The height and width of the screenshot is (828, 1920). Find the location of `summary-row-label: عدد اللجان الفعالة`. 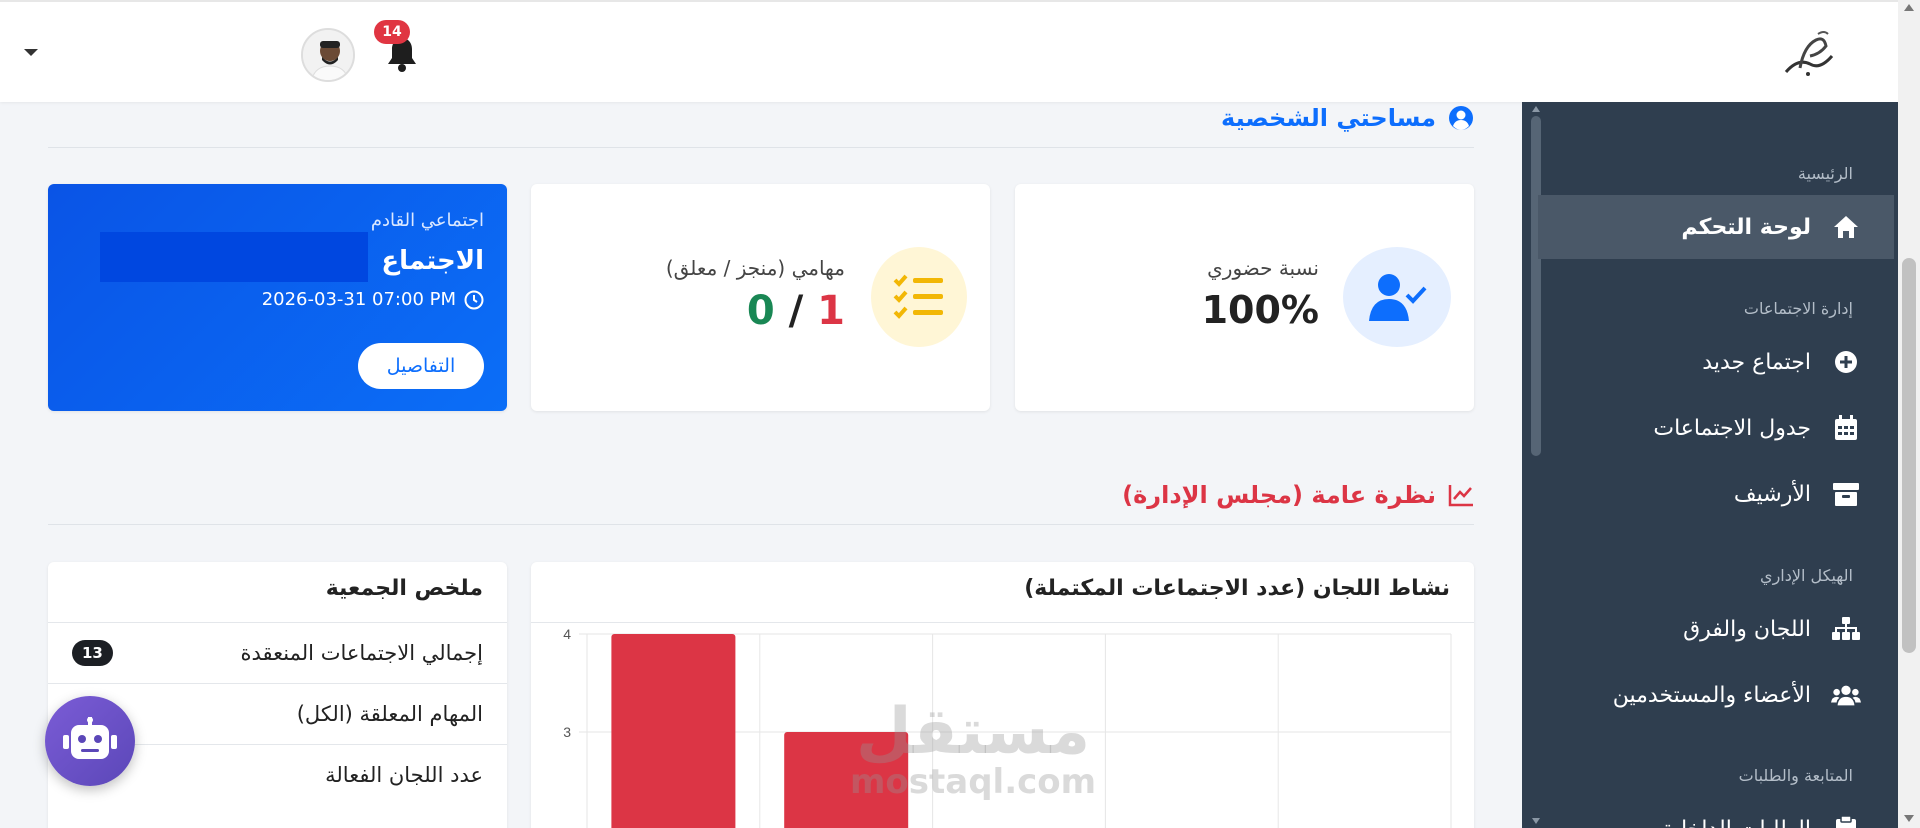

summary-row-label: عدد اللجان الفعالة is located at coordinates (404, 775).